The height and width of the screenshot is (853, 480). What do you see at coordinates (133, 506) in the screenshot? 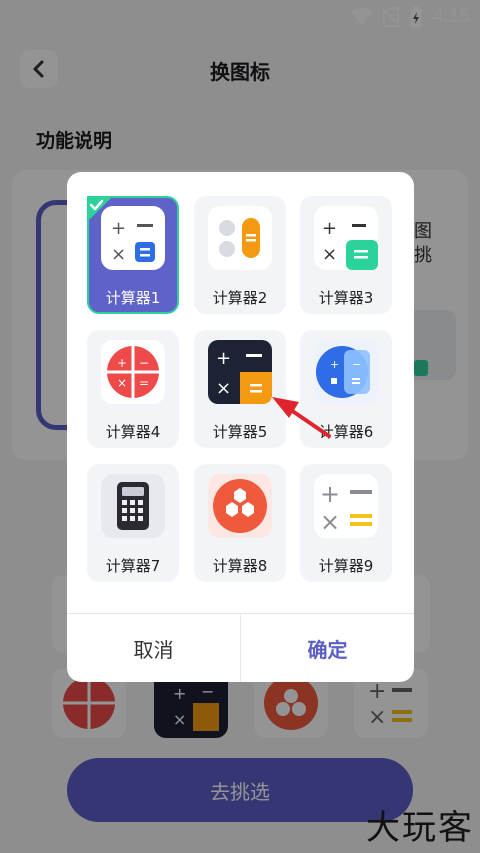
I see `calculator-device-icon` at bounding box center [133, 506].